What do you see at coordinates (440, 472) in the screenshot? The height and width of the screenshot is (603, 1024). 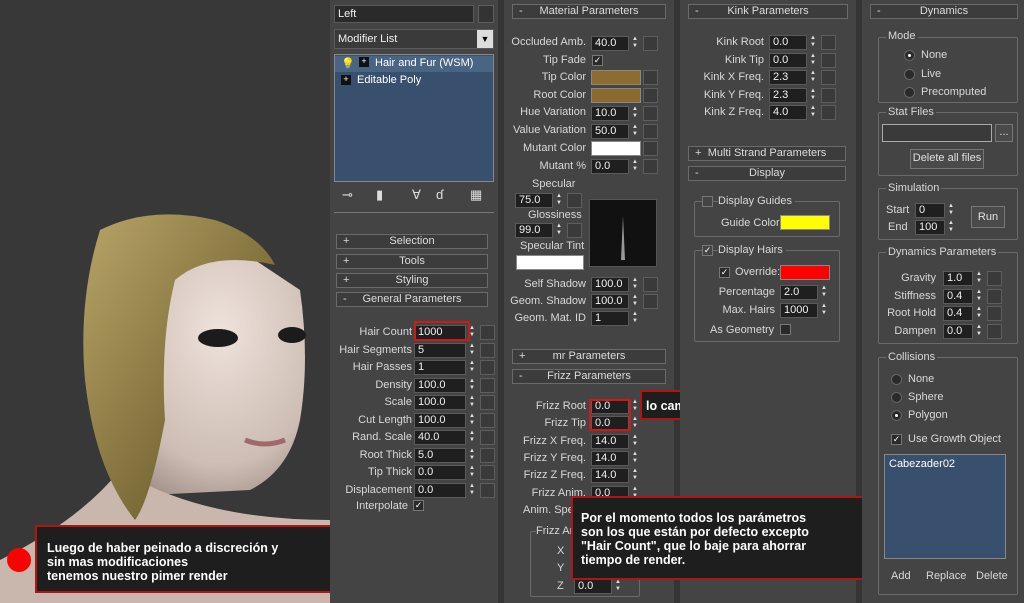 I see `general-param-field: 0.0` at bounding box center [440, 472].